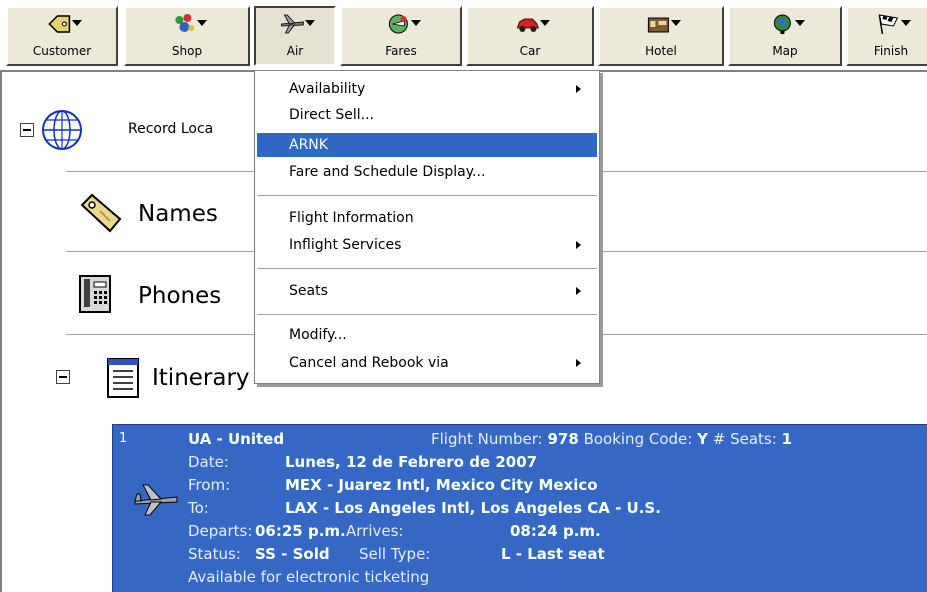  I want to click on flight-number-label: Flight Number:, so click(487, 439).